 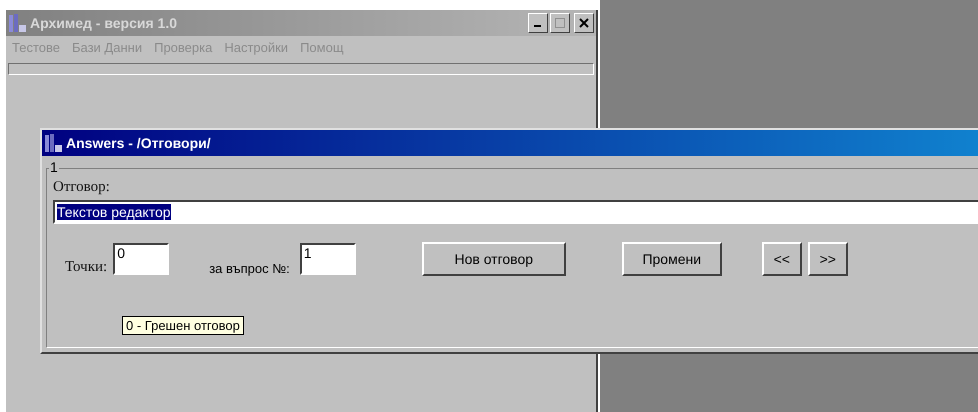 What do you see at coordinates (494, 259) in the screenshot?
I see `dialog-button: Нов отговор` at bounding box center [494, 259].